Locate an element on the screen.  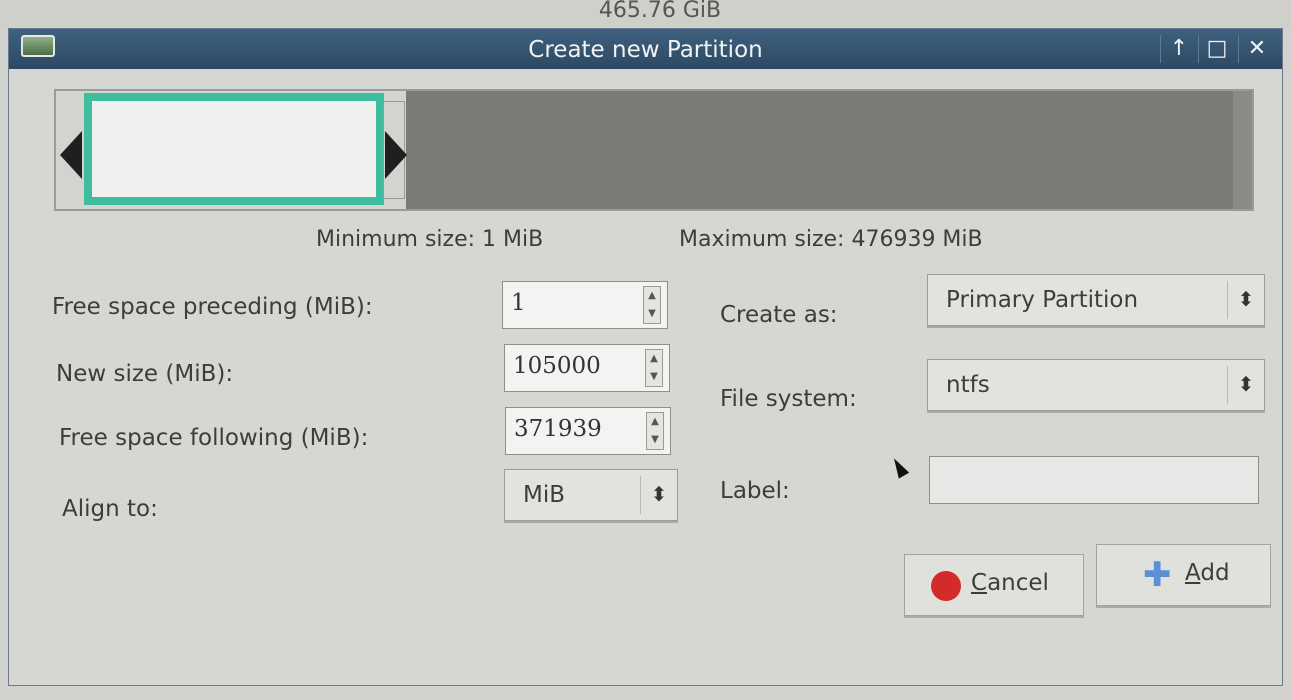
free-preceding-value: 1 is located at coordinates (518, 303).